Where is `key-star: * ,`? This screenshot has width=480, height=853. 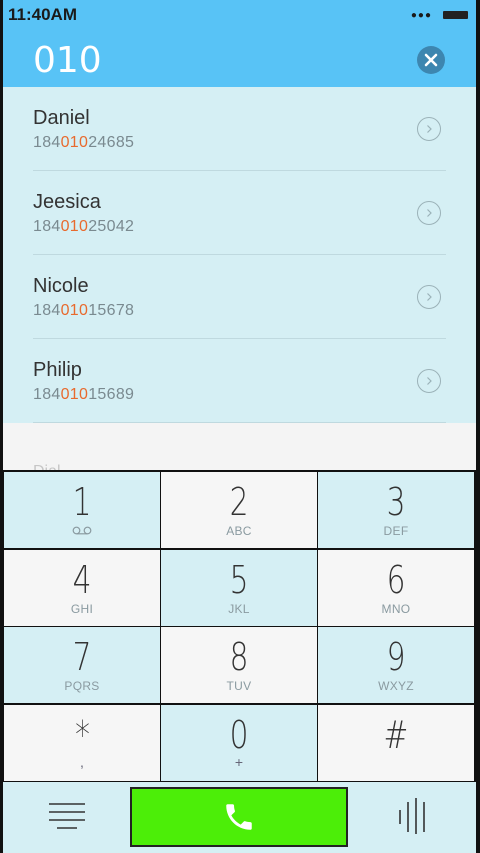
key-star: * , is located at coordinates (82, 743).